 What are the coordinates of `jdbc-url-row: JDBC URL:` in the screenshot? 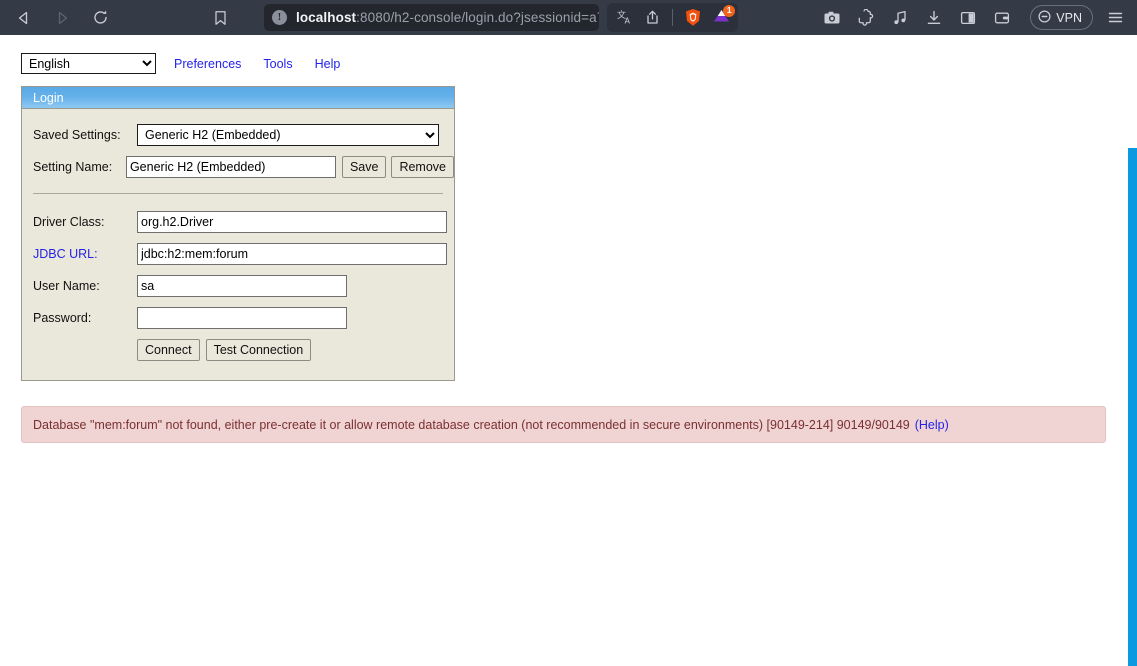 It's located at (238, 254).